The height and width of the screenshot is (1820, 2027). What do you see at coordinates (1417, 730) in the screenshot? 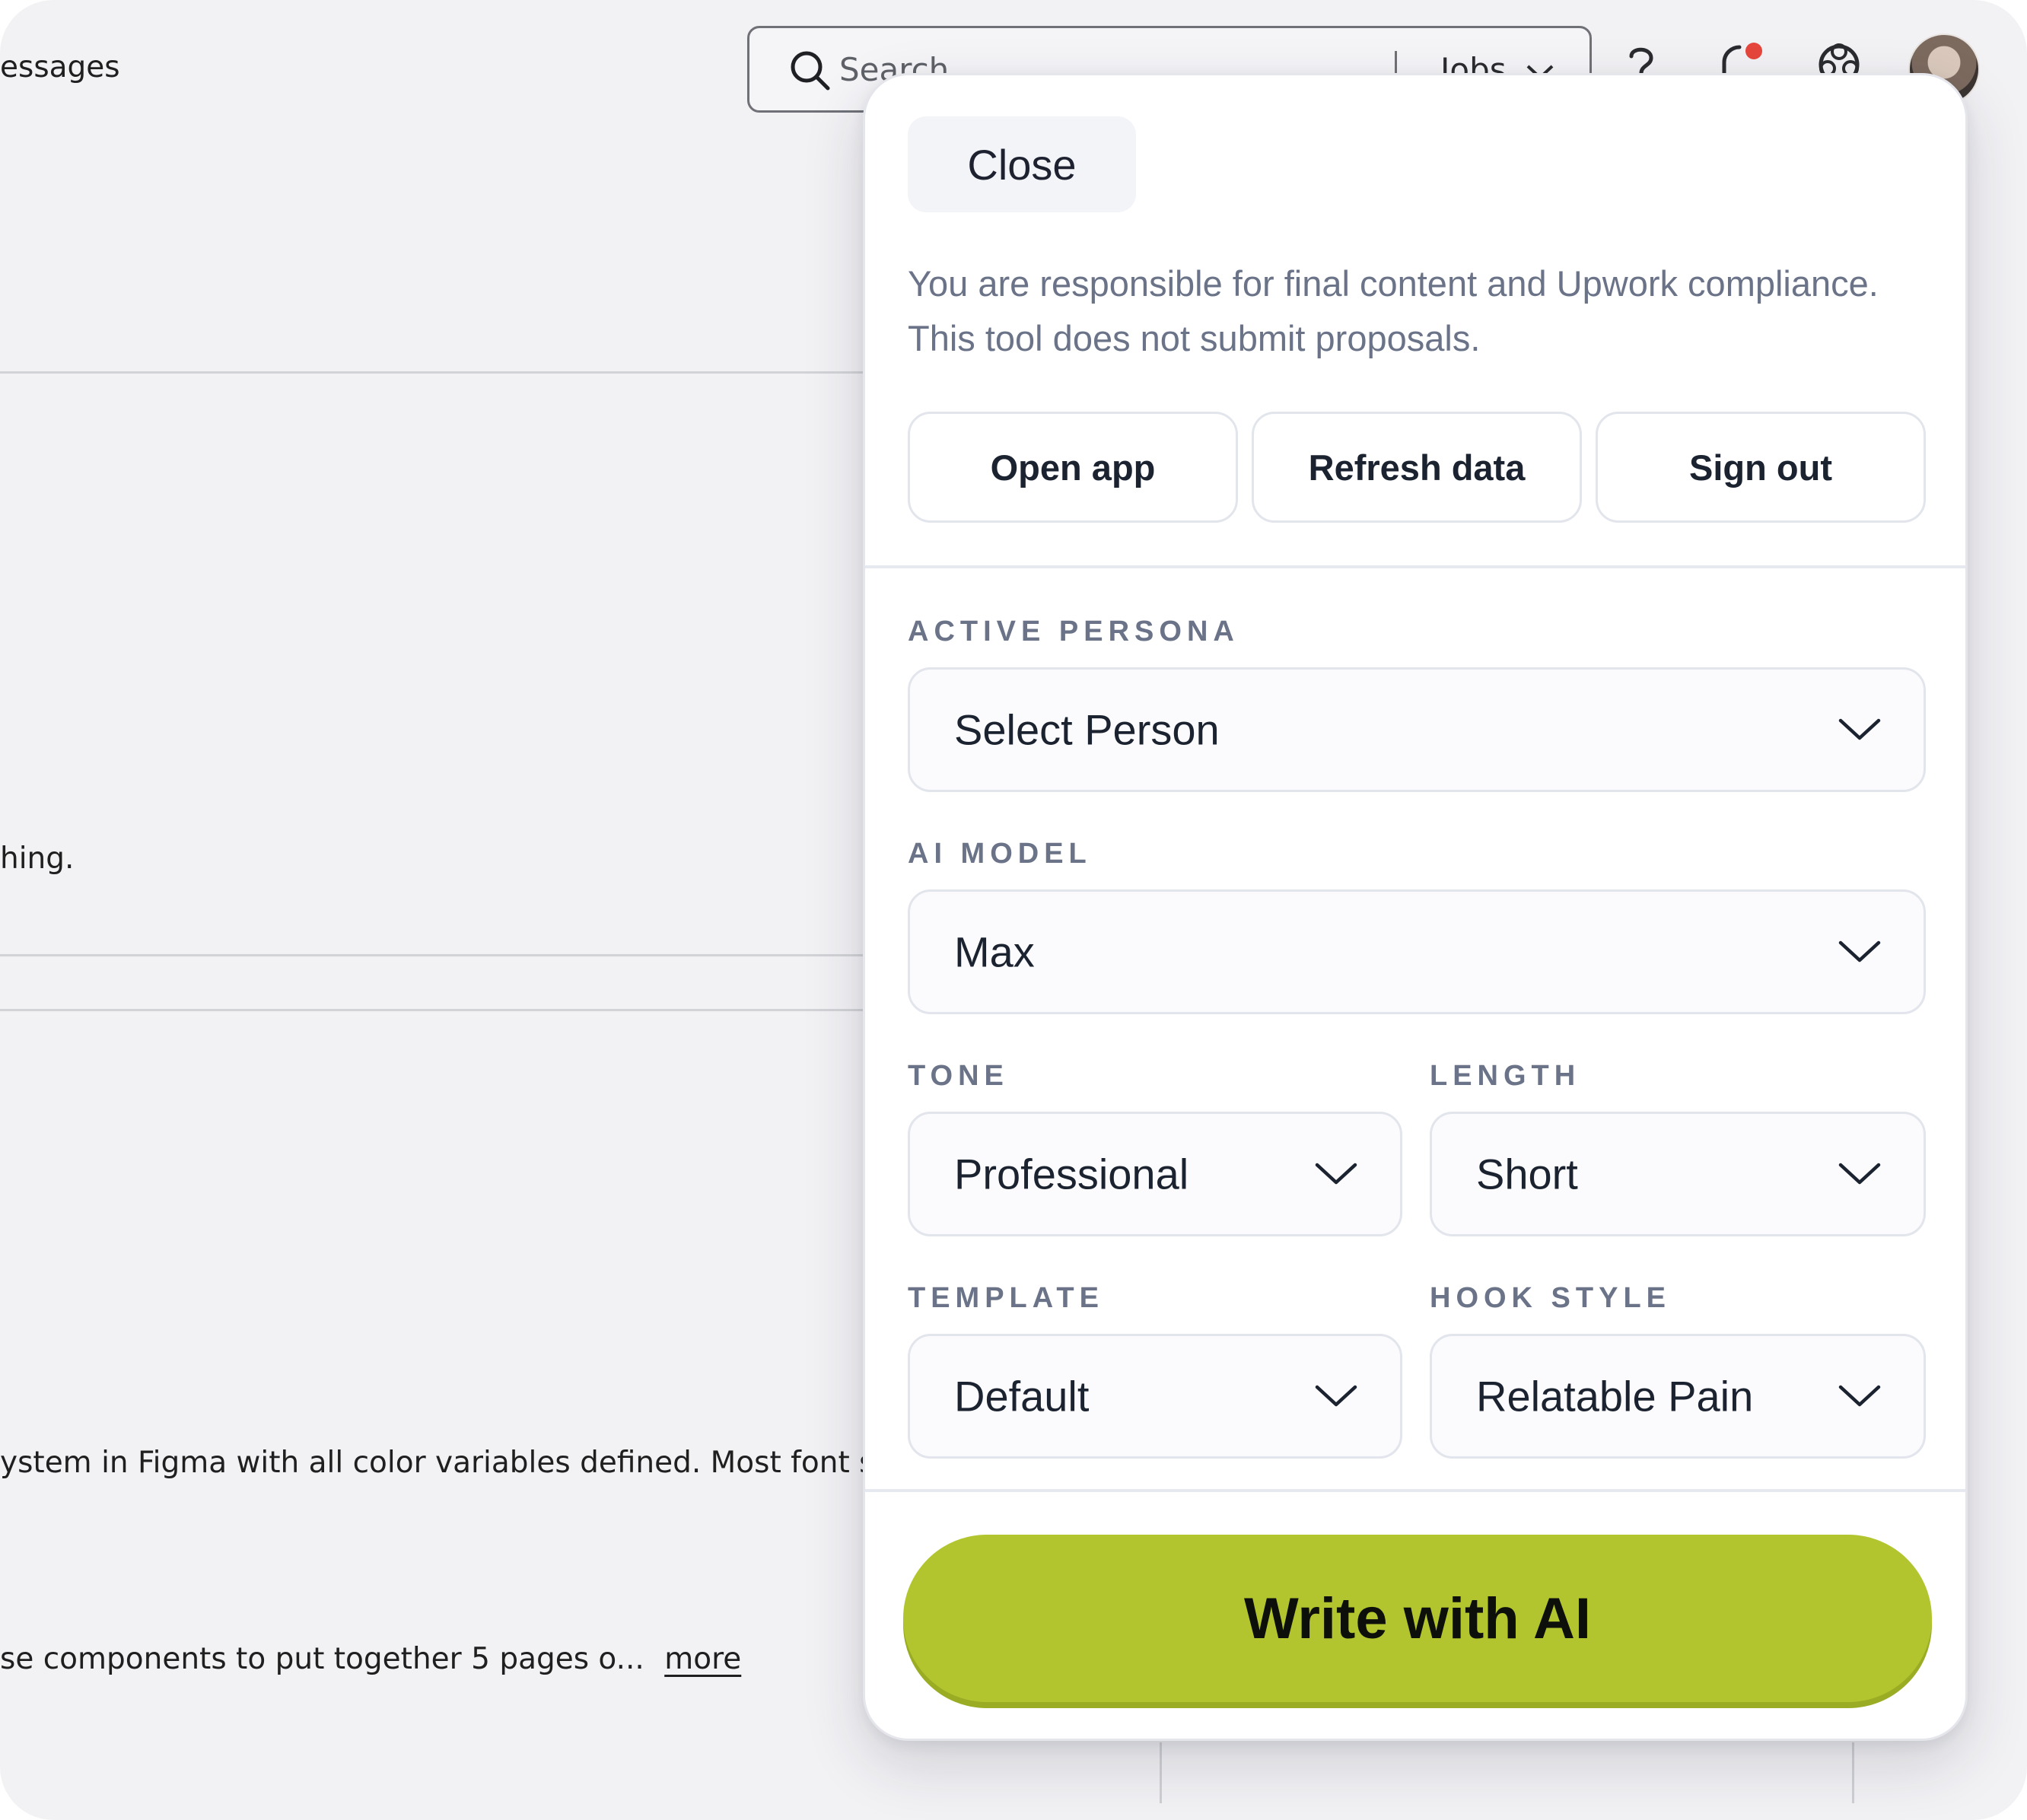
I see `persona-select: Select Person` at bounding box center [1417, 730].